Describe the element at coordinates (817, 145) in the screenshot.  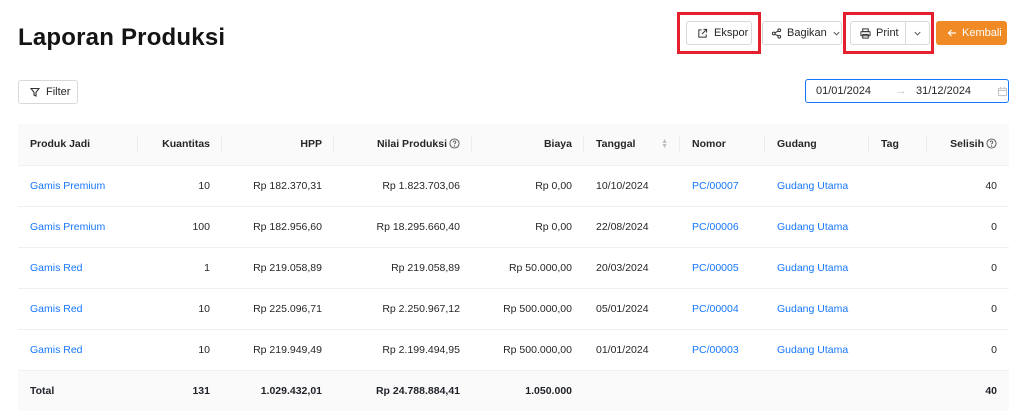
I see `column-header-gudang: Gudang` at that location.